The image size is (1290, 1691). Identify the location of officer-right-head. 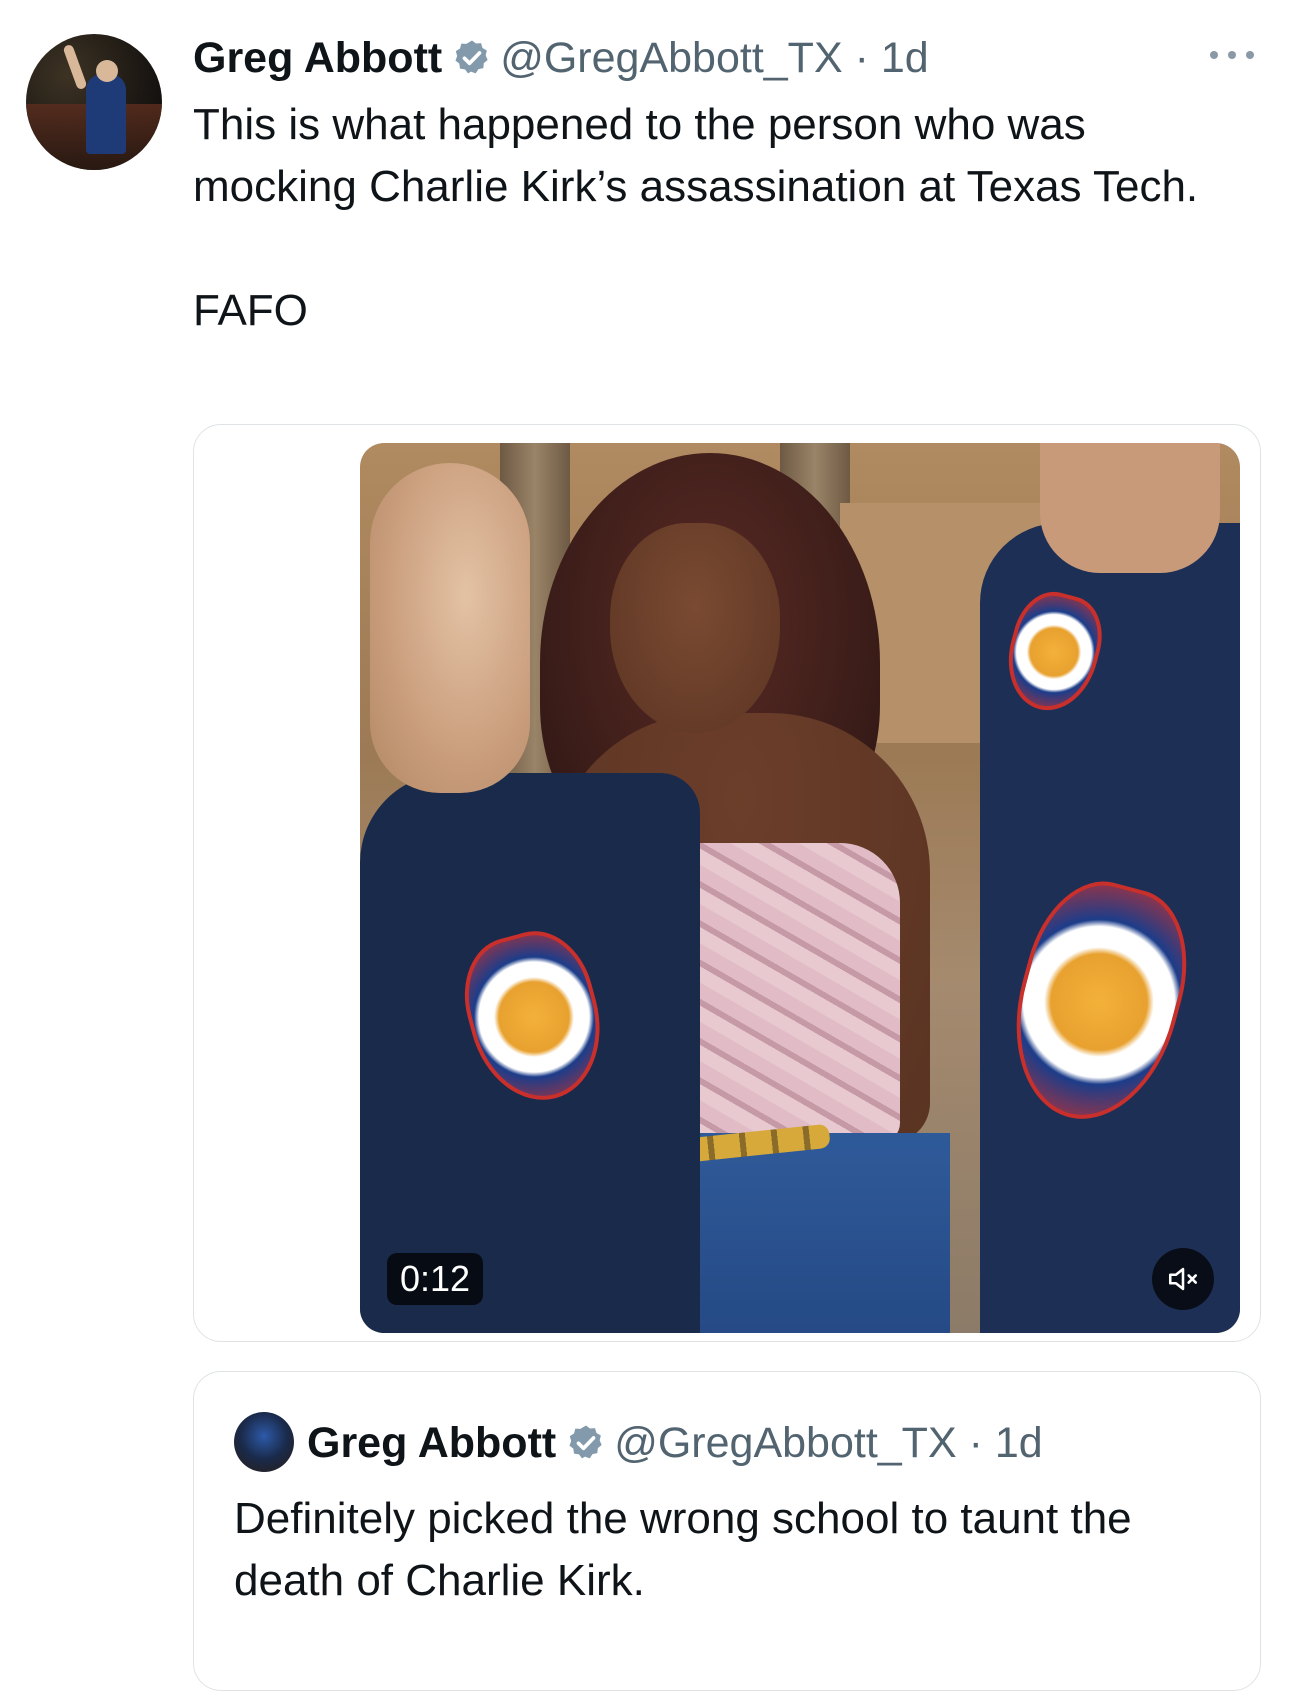
(1130, 508).